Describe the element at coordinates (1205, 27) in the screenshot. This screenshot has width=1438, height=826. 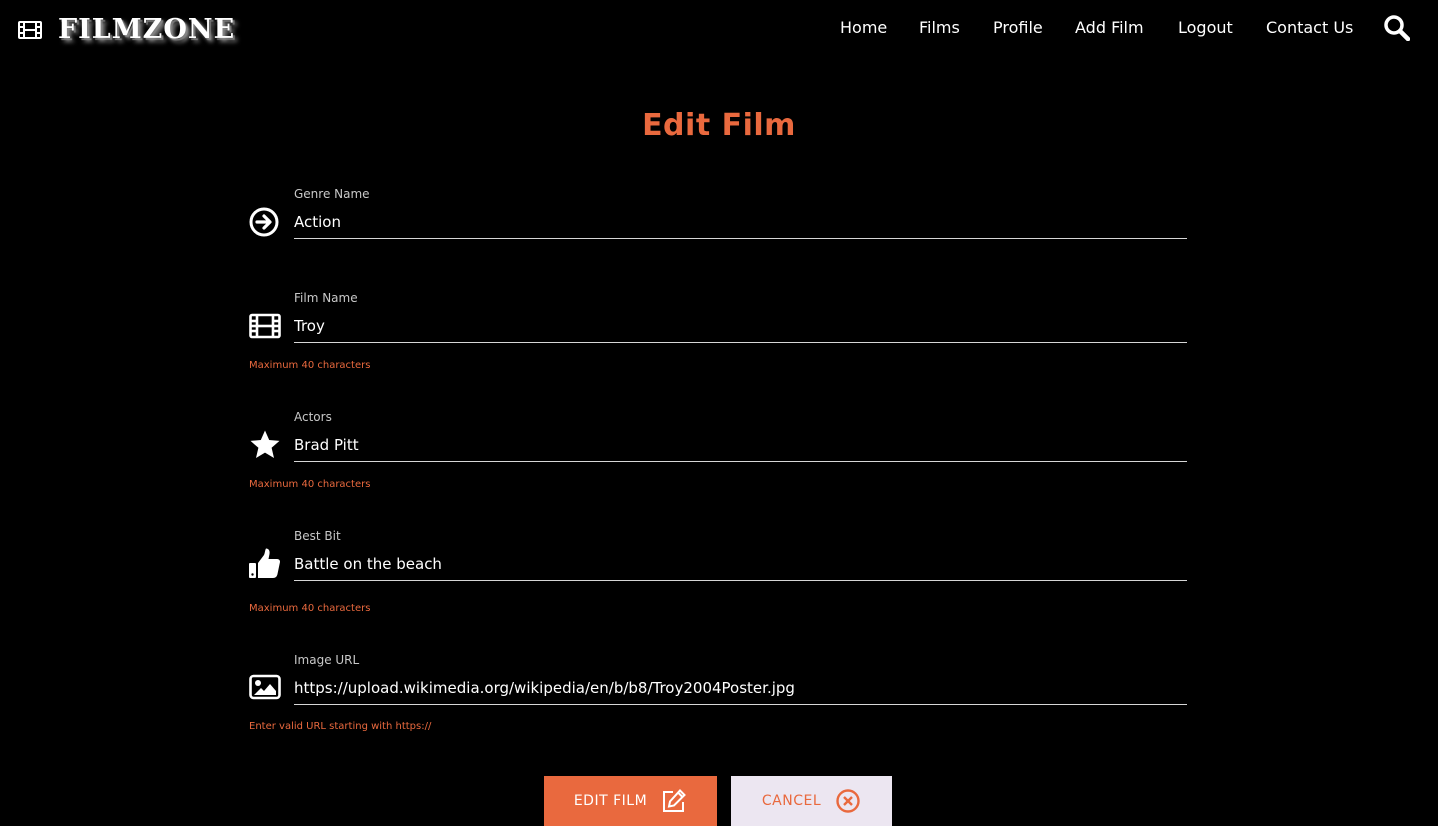
I see `nav-logout: Logout` at that location.